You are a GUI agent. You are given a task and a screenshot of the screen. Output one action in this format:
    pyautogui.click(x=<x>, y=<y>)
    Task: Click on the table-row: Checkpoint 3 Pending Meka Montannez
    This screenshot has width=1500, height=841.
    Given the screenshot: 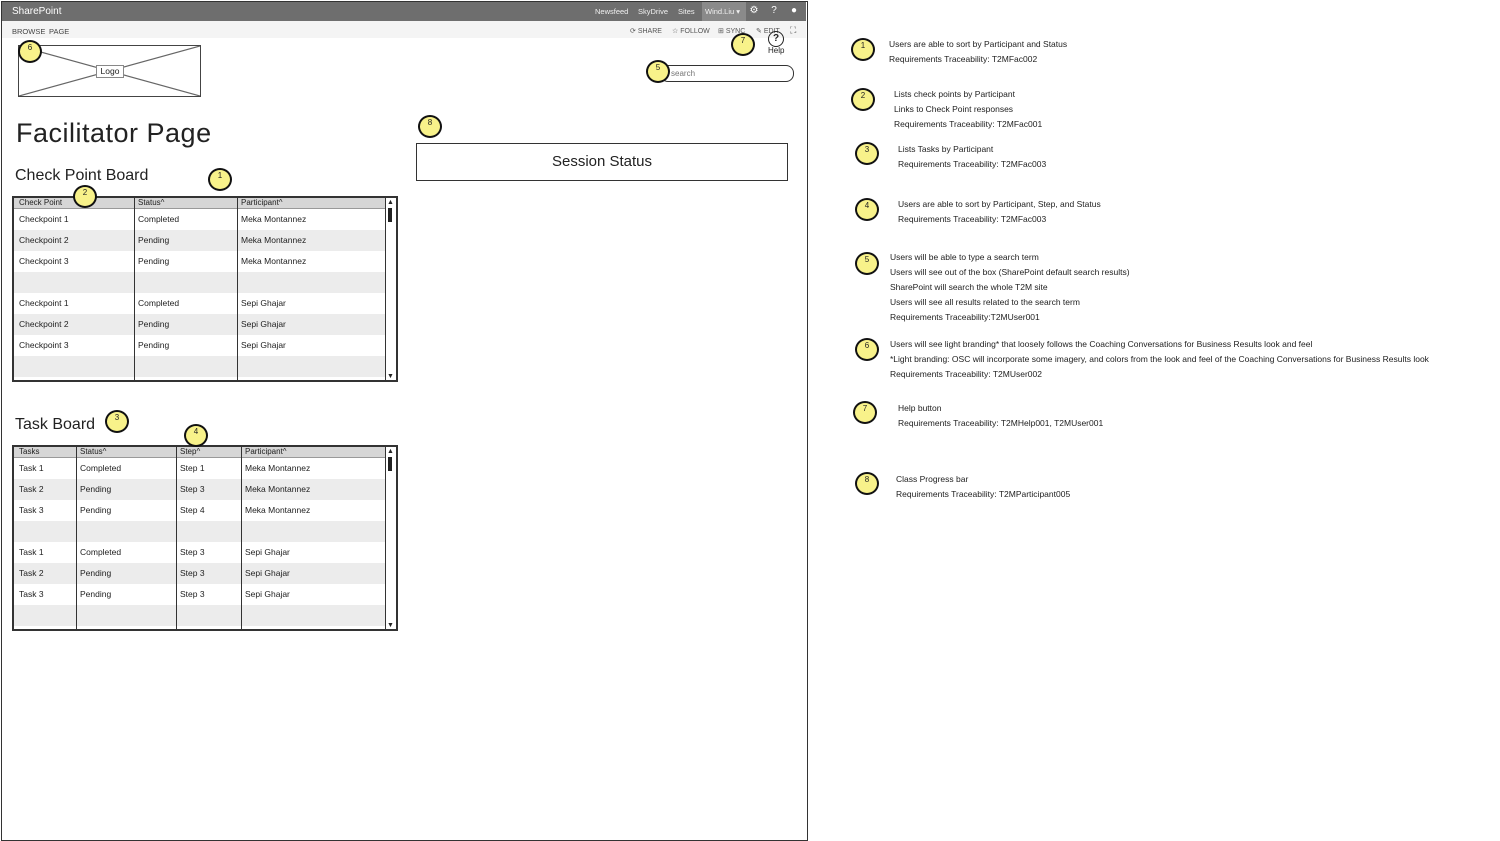 What is the action you would take?
    pyautogui.click(x=200, y=261)
    